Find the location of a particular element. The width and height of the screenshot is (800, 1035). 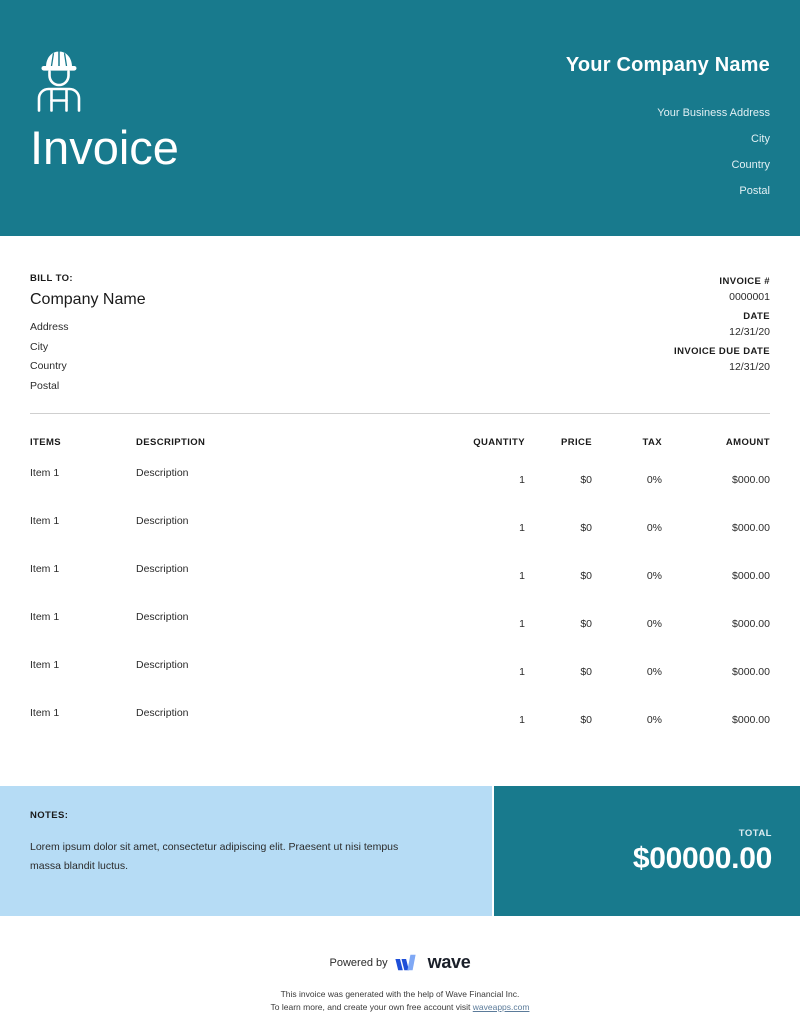

company-name: Your Company Name is located at coordinates (667, 65).